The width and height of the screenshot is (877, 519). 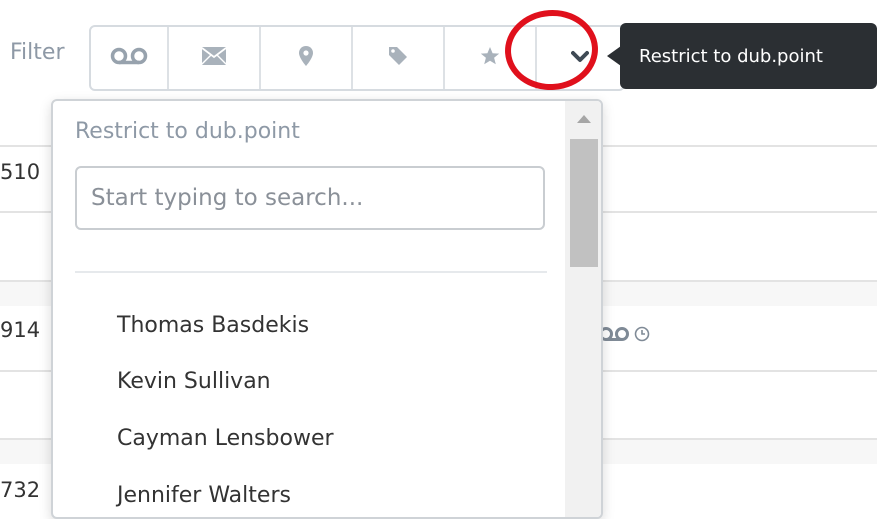 What do you see at coordinates (225, 381) in the screenshot?
I see `dropdown-user-item: Kevin Sullivan` at bounding box center [225, 381].